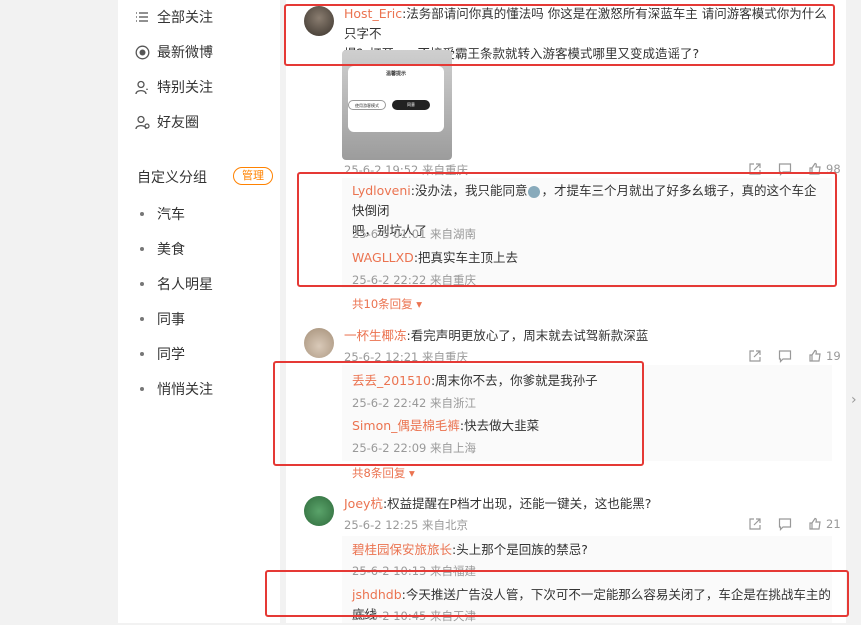 The height and width of the screenshot is (625, 861). What do you see at coordinates (527, 335) in the screenshot?
I see `comment-body: :看完声明更放心了，周末就去试驾新款深蓝` at bounding box center [527, 335].